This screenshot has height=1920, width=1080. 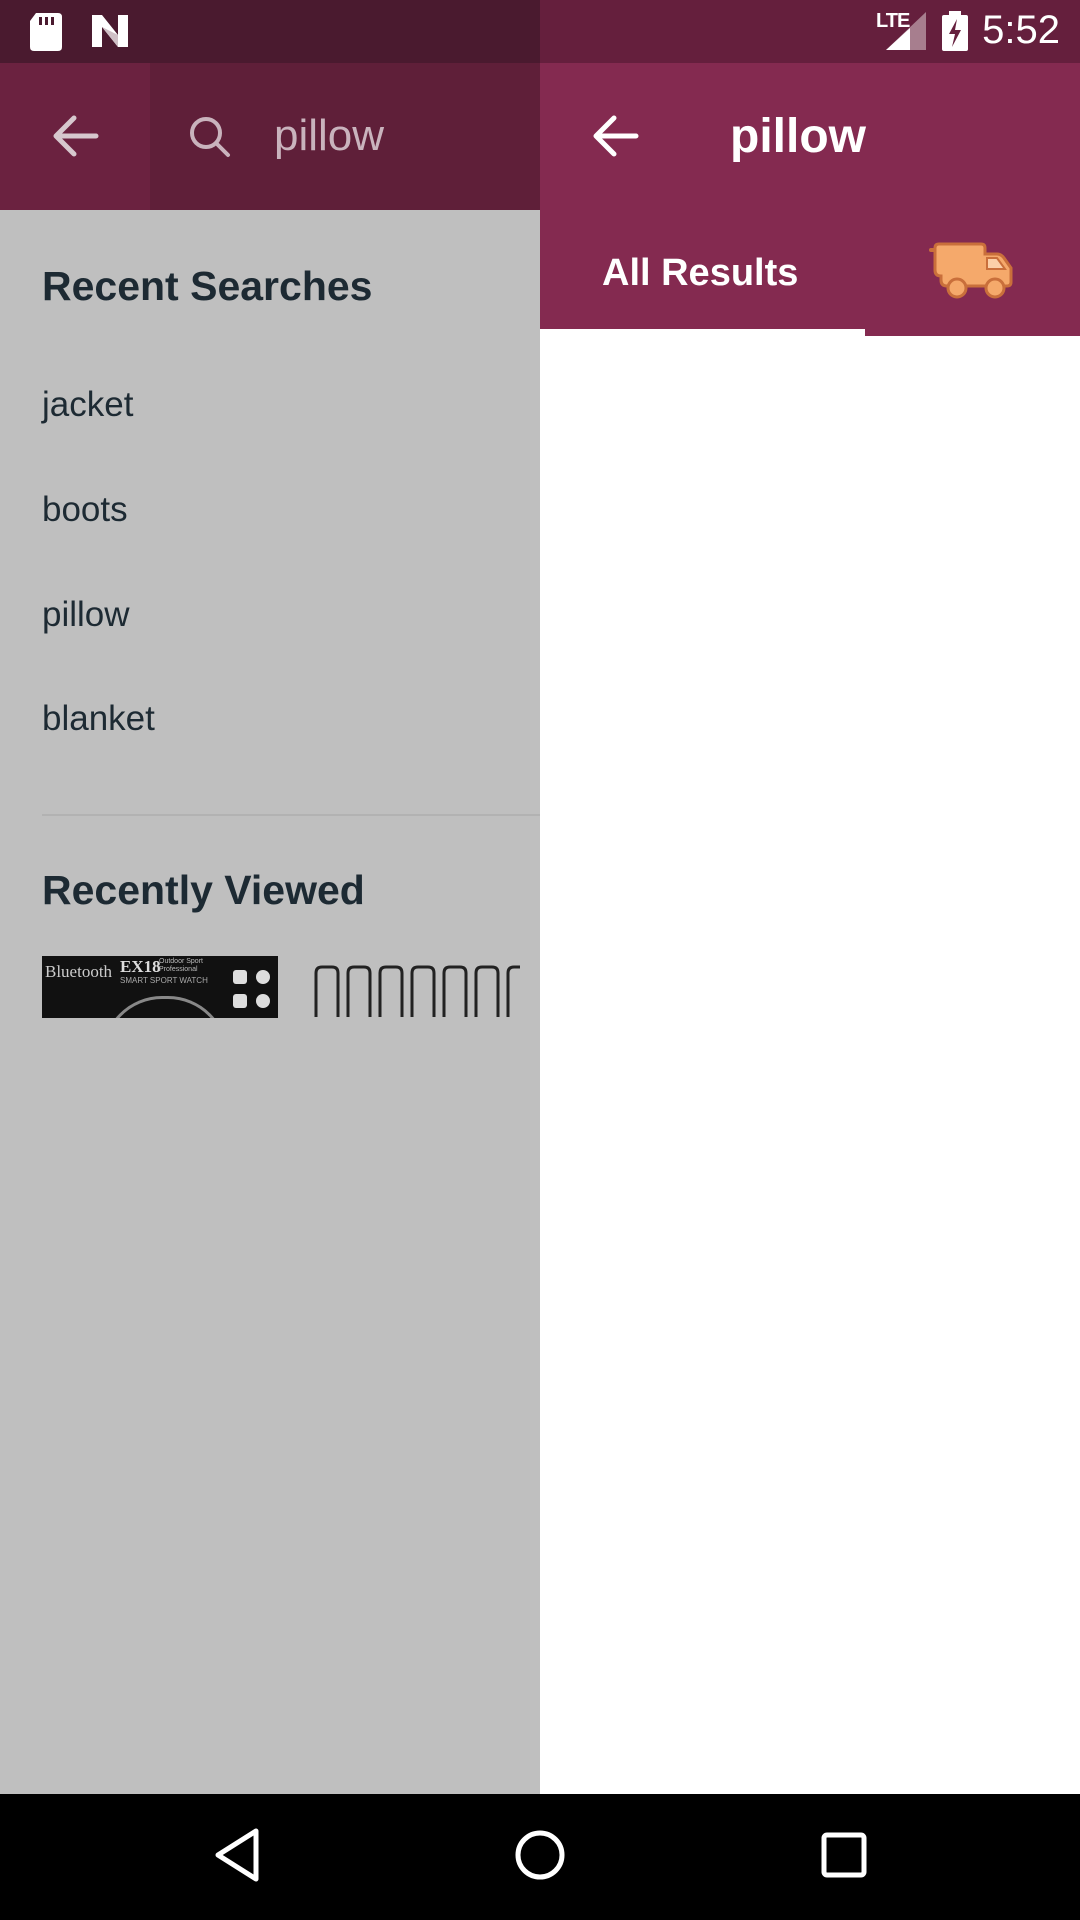 What do you see at coordinates (210, 137) in the screenshot?
I see `search-icon` at bounding box center [210, 137].